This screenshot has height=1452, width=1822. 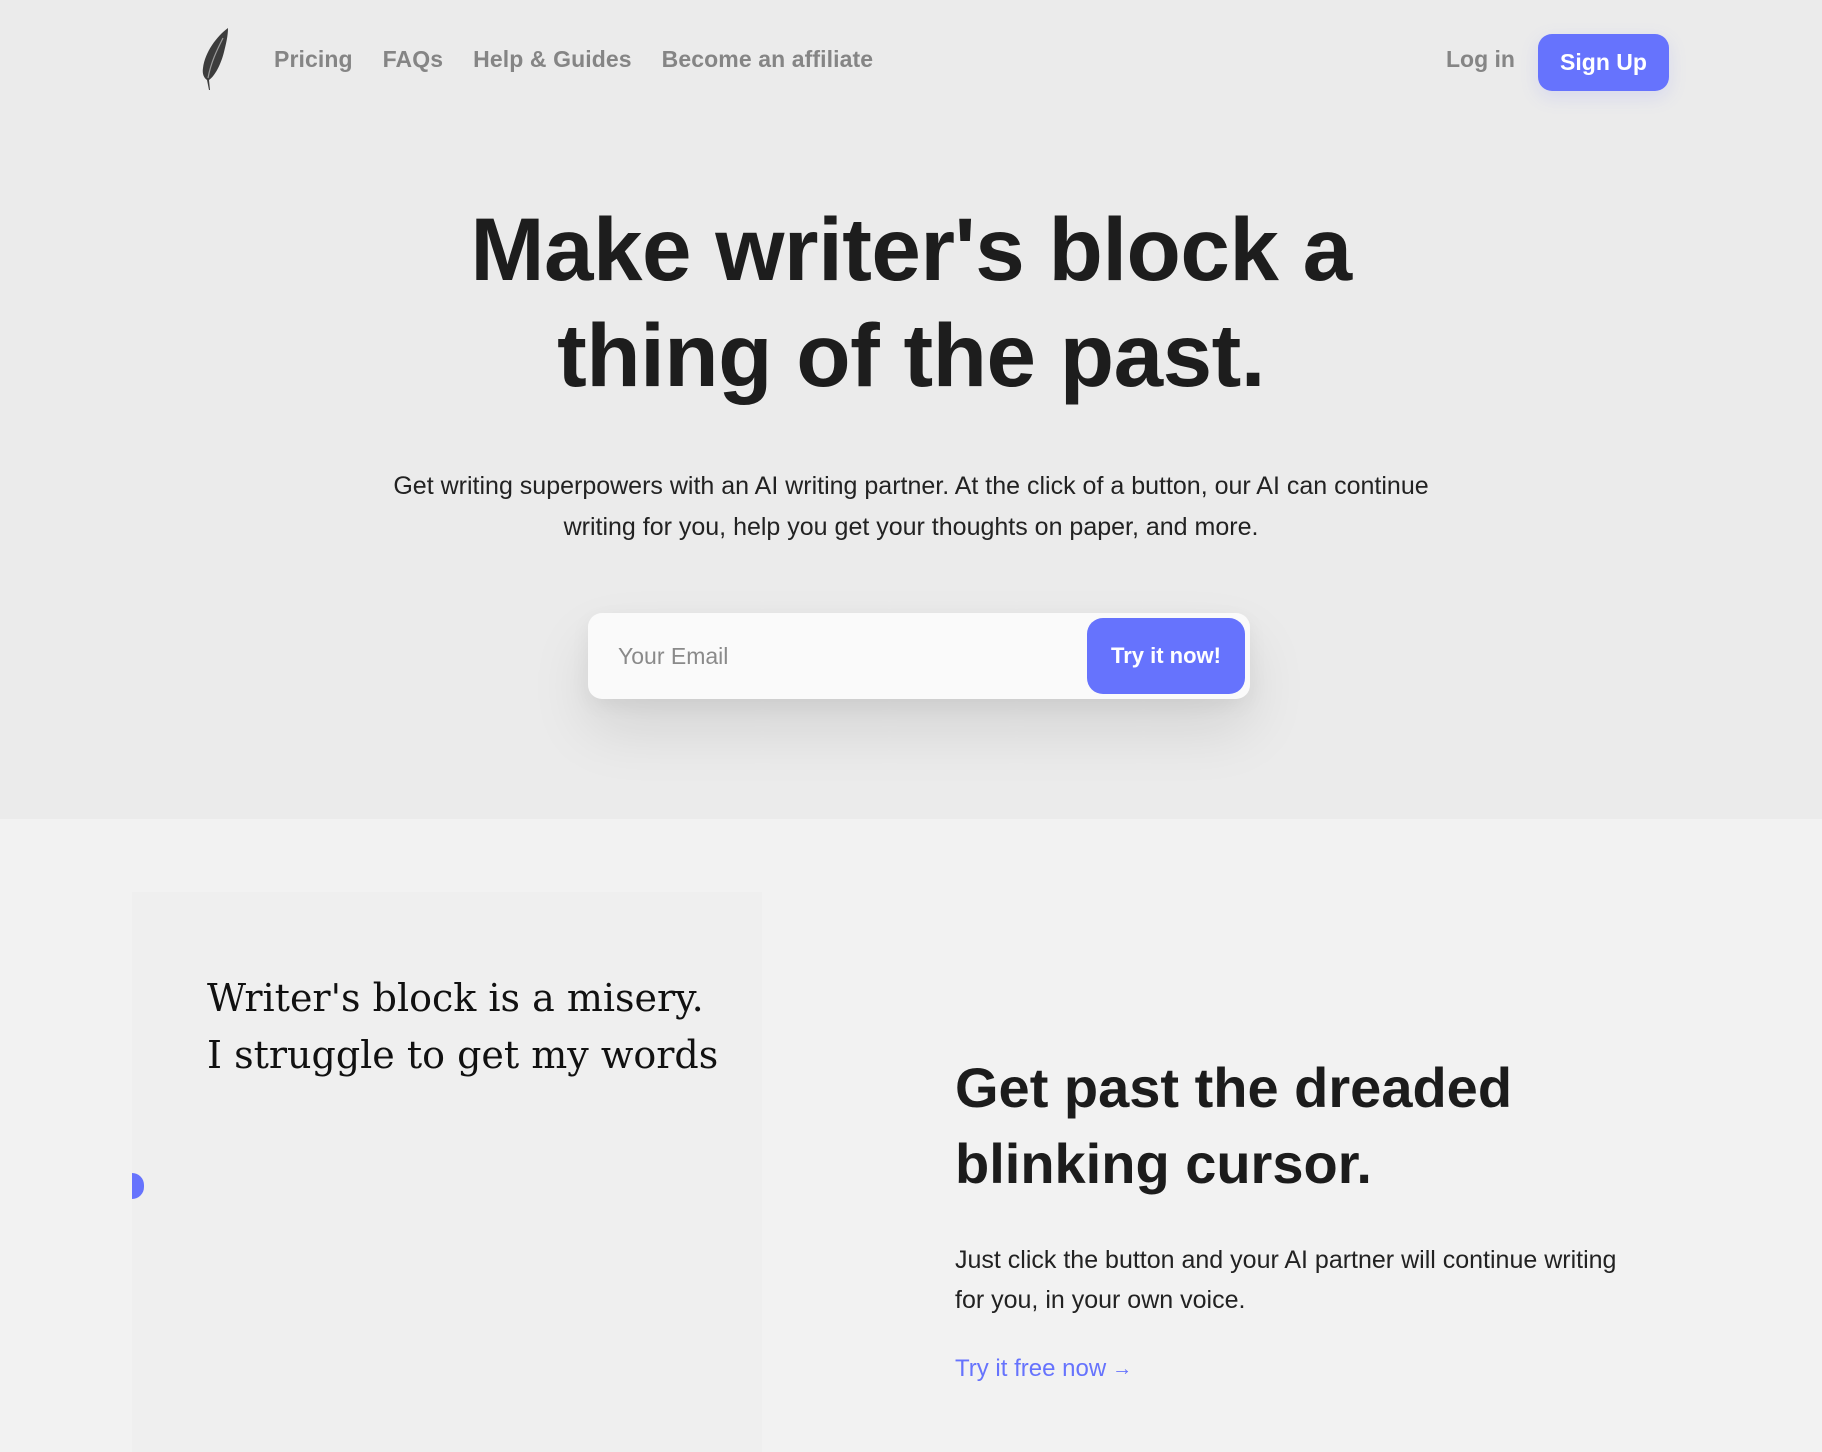 What do you see at coordinates (1100, 1300) in the screenshot?
I see `feature-description-line: for you, in your own voice.` at bounding box center [1100, 1300].